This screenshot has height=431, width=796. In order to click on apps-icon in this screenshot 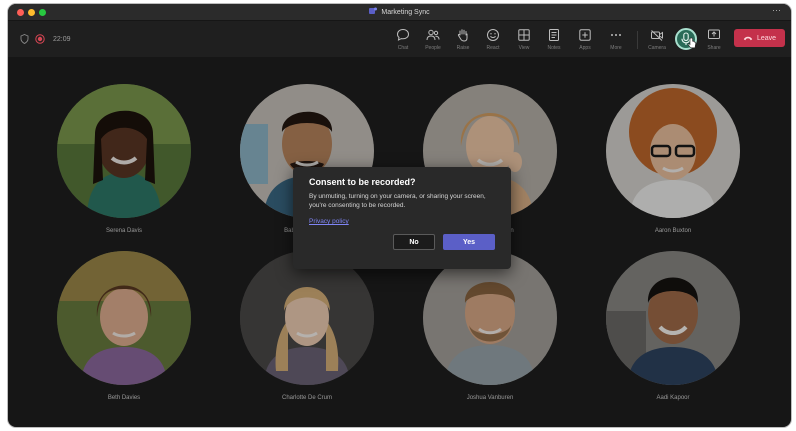, I will do `click(585, 35)`.